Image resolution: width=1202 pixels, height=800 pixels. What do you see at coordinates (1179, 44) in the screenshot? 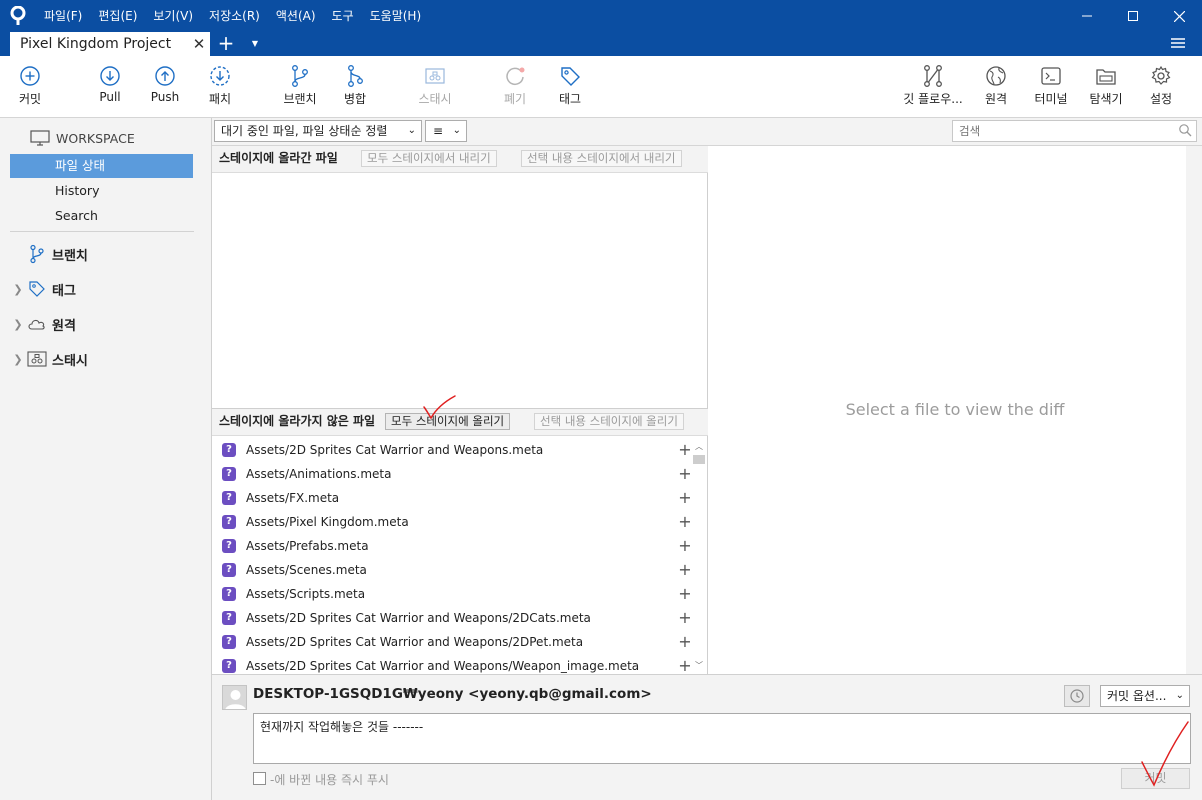
I see `hamburger-menu-icon` at bounding box center [1179, 44].